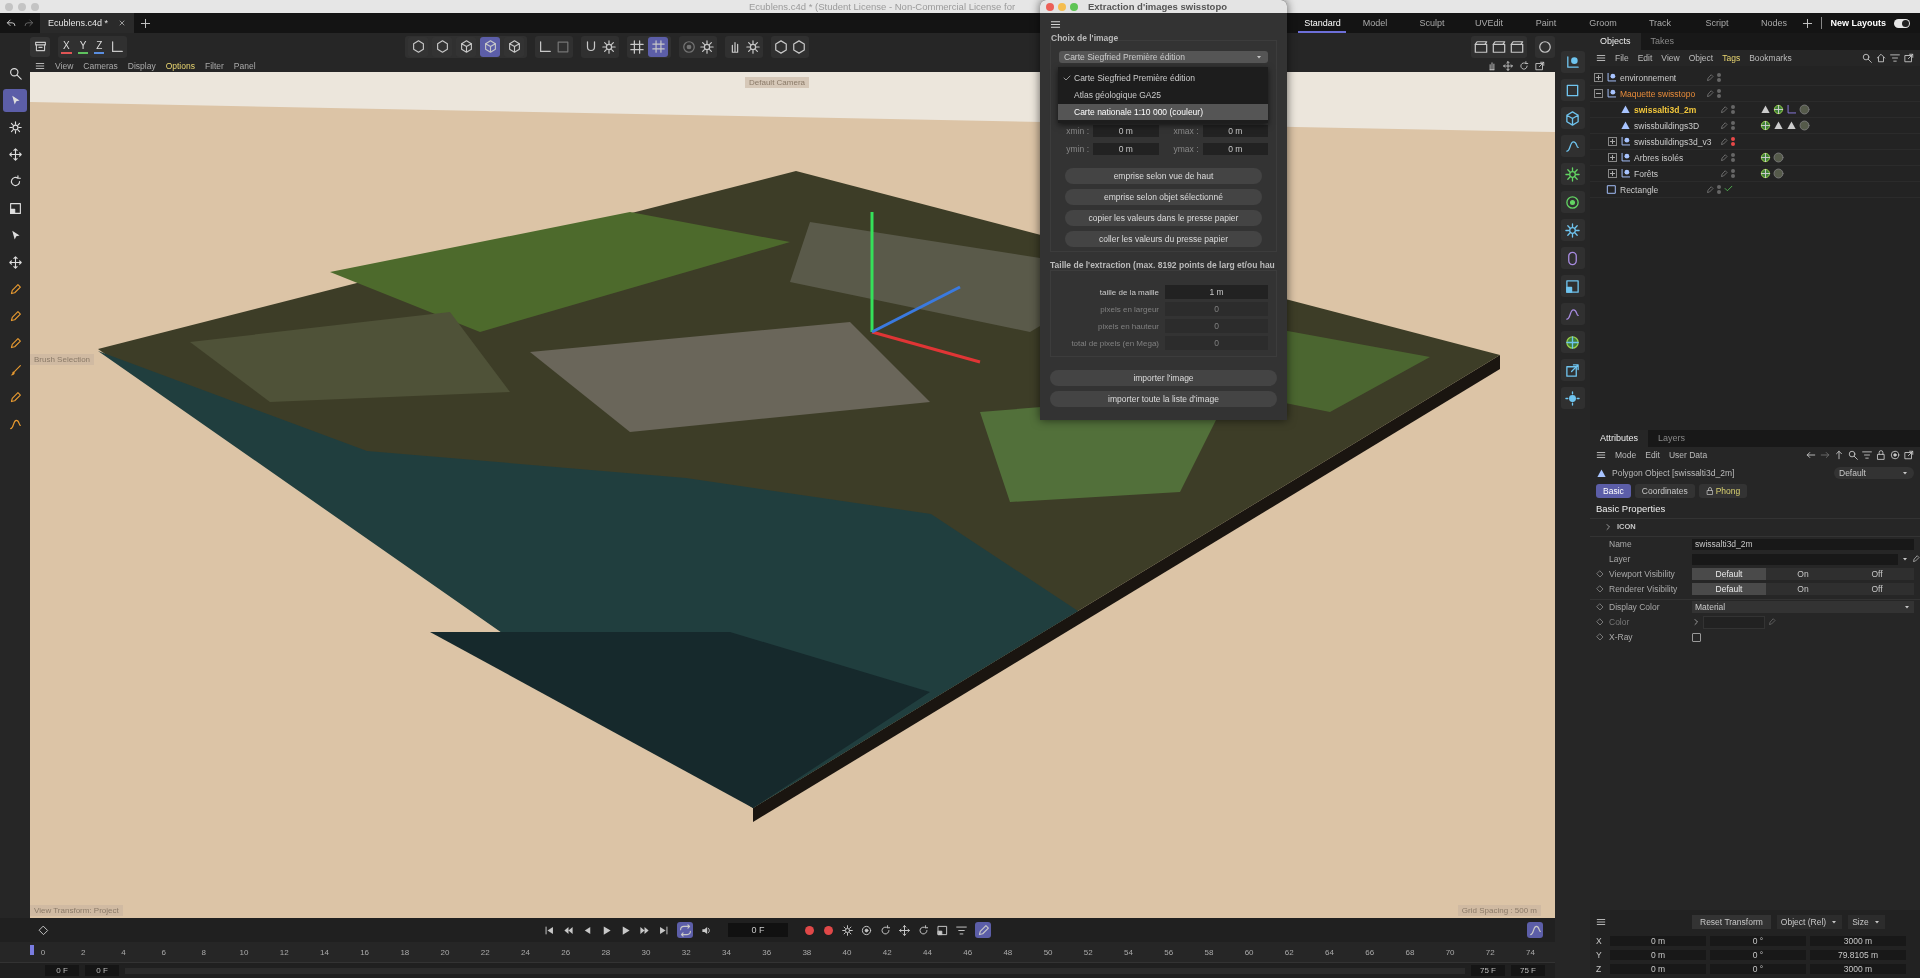  What do you see at coordinates (1874, 473) in the screenshot?
I see `mode-dropdown: Default` at bounding box center [1874, 473].